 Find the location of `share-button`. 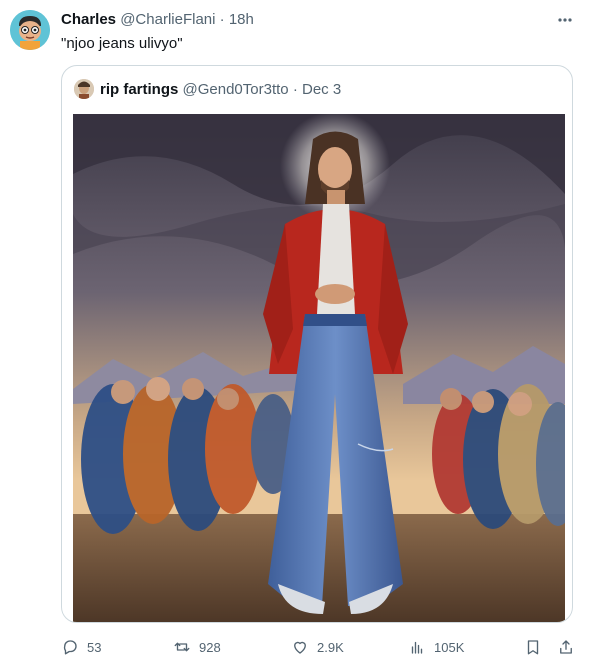

share-button is located at coordinates (566, 647).